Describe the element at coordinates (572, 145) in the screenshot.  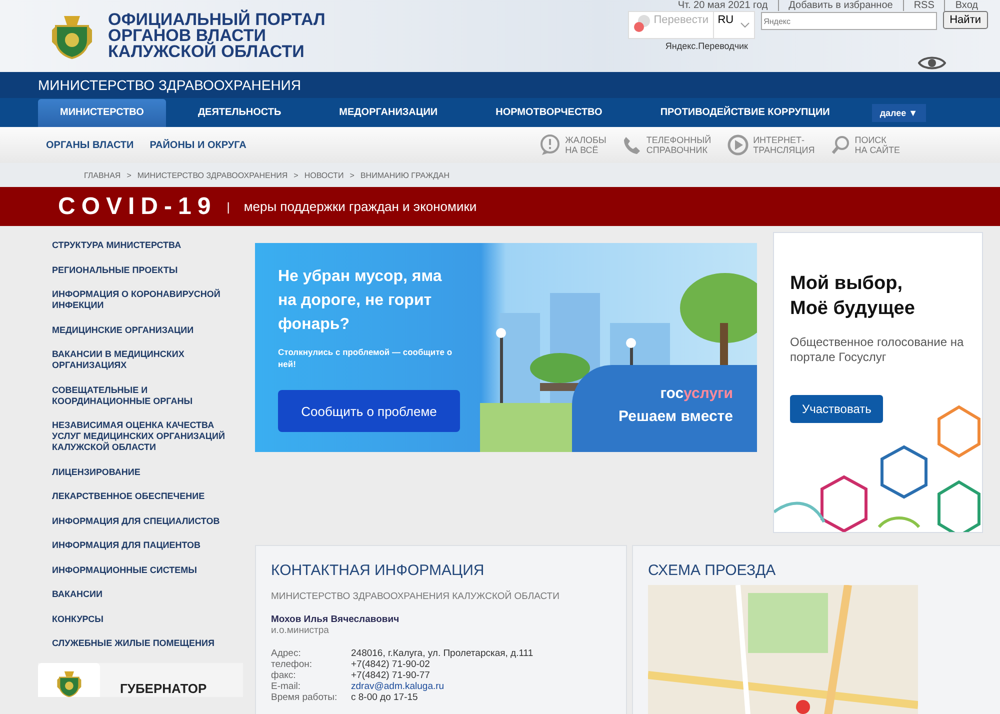
I see `quick-link: ЖАЛОБЫ НА ВСЁ` at that location.